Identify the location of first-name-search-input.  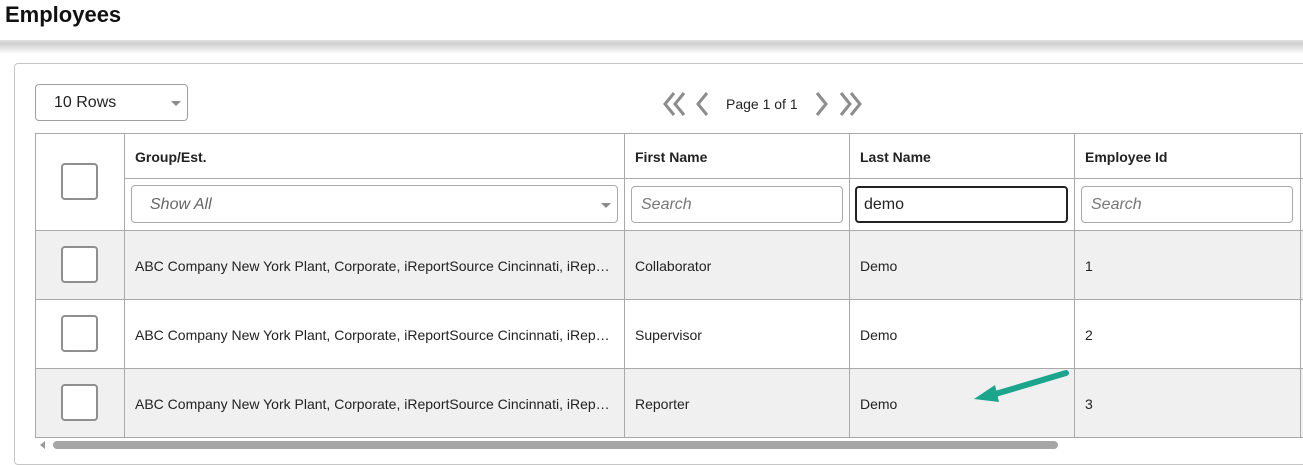
(737, 204).